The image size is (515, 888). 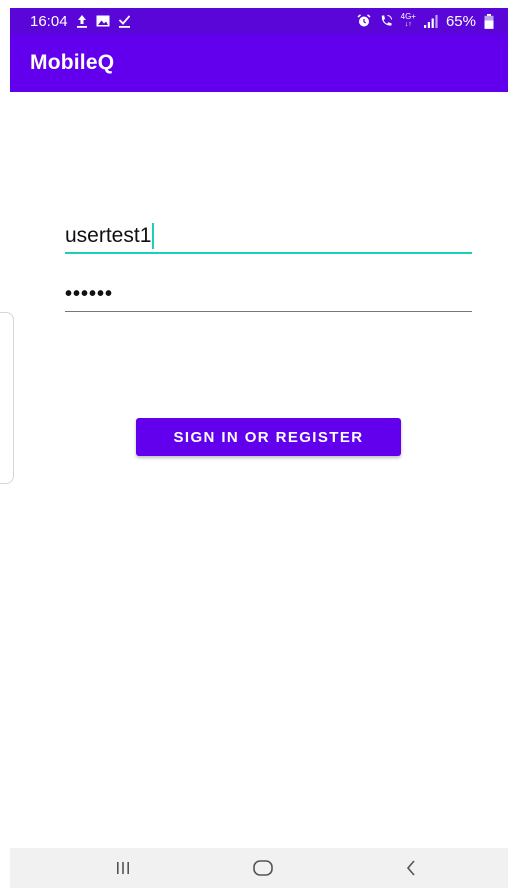 I want to click on network-arrows-icon: ↓↑, so click(x=408, y=24).